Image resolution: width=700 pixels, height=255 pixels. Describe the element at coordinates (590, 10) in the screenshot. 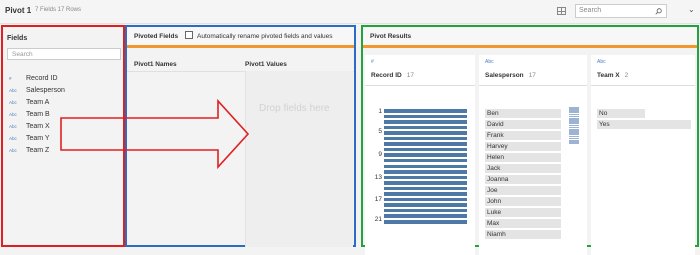

I see `search-placeholder: Search` at that location.